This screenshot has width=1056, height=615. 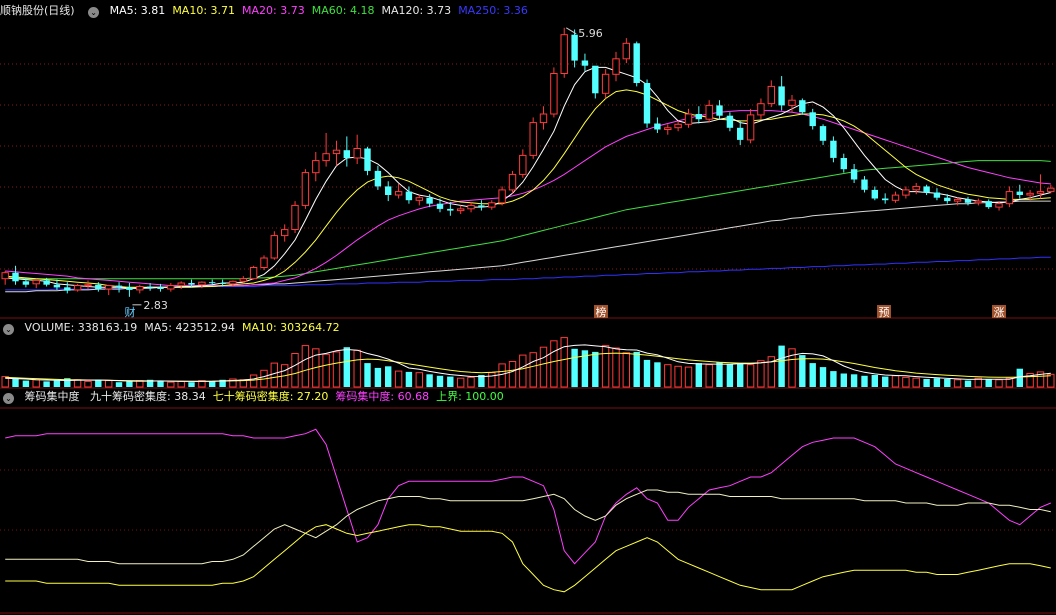 I want to click on stock-title: 顺钠股份(日线), so click(x=37, y=10).